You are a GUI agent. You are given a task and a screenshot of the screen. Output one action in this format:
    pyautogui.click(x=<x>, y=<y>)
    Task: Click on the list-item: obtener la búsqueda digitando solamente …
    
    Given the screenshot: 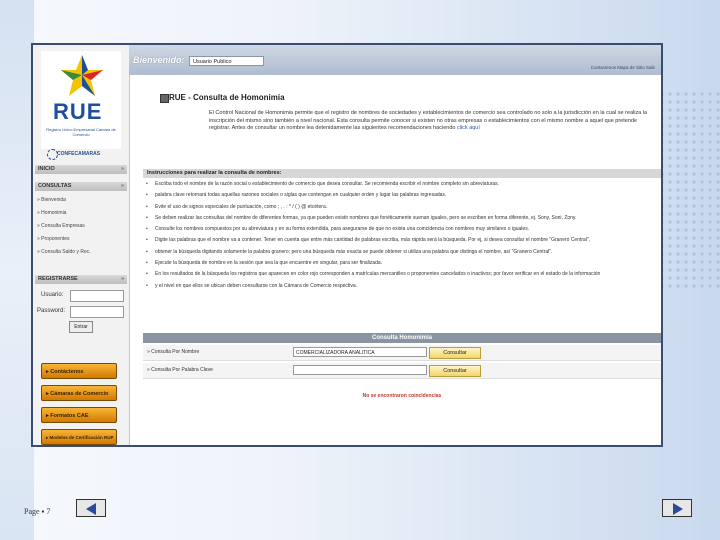 What is the action you would take?
    pyautogui.click(x=401, y=254)
    